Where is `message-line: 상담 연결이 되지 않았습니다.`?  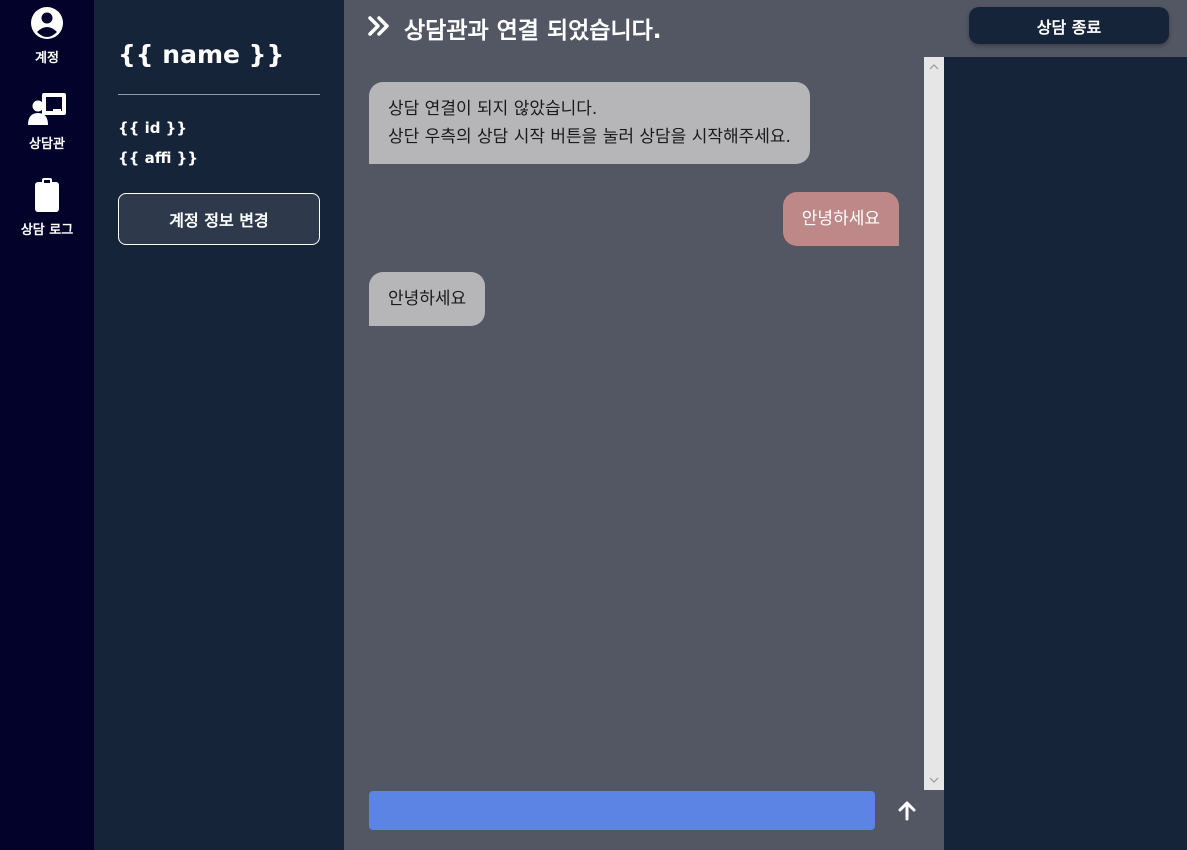
message-line: 상담 연결이 되지 않았습니다. is located at coordinates (493, 109).